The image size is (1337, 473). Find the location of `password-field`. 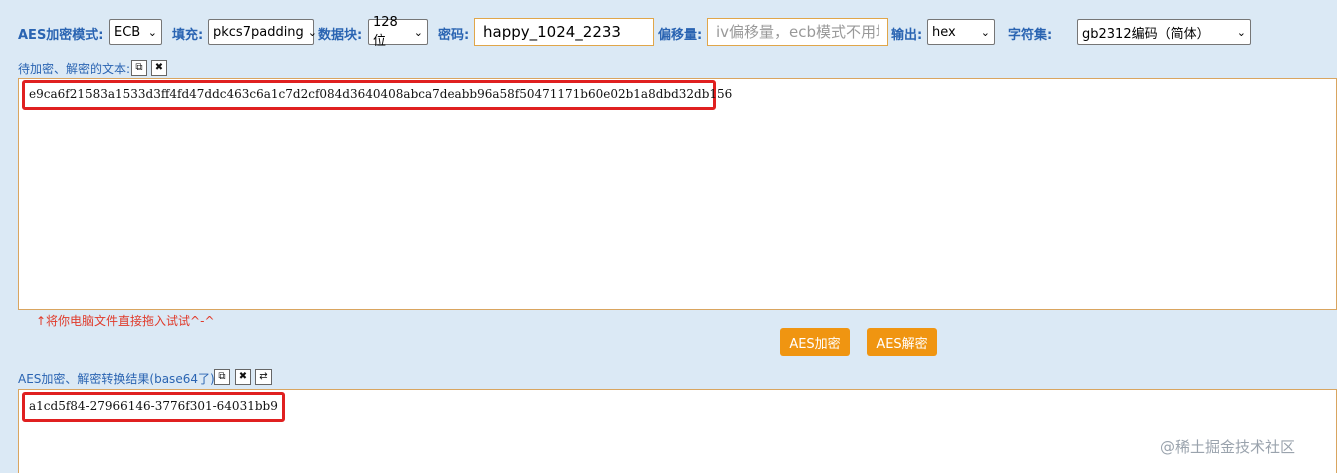

password-field is located at coordinates (564, 32).